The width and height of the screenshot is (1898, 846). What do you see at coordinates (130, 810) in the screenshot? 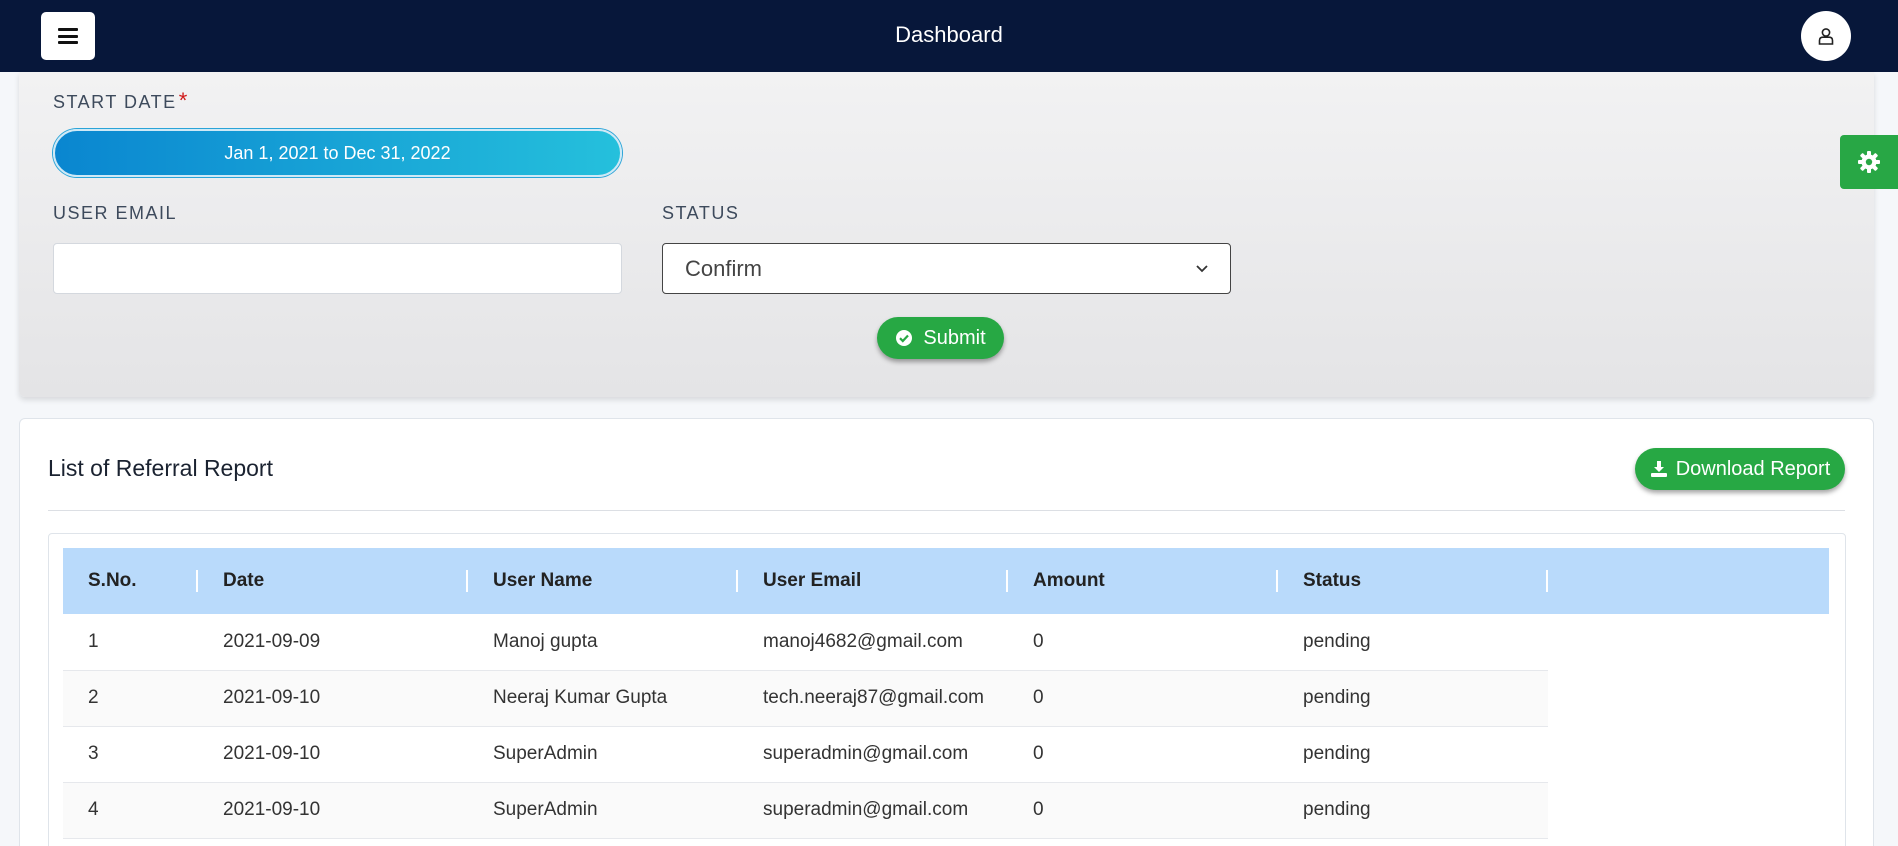
I see `cell-sno: 4` at bounding box center [130, 810].